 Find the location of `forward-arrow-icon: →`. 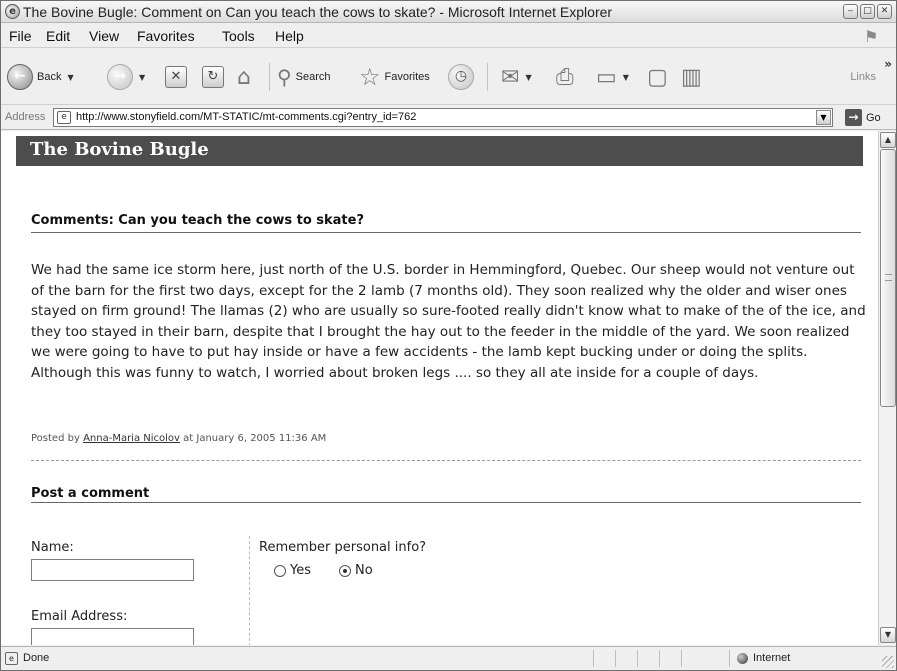

forward-arrow-icon: → is located at coordinates (120, 77).